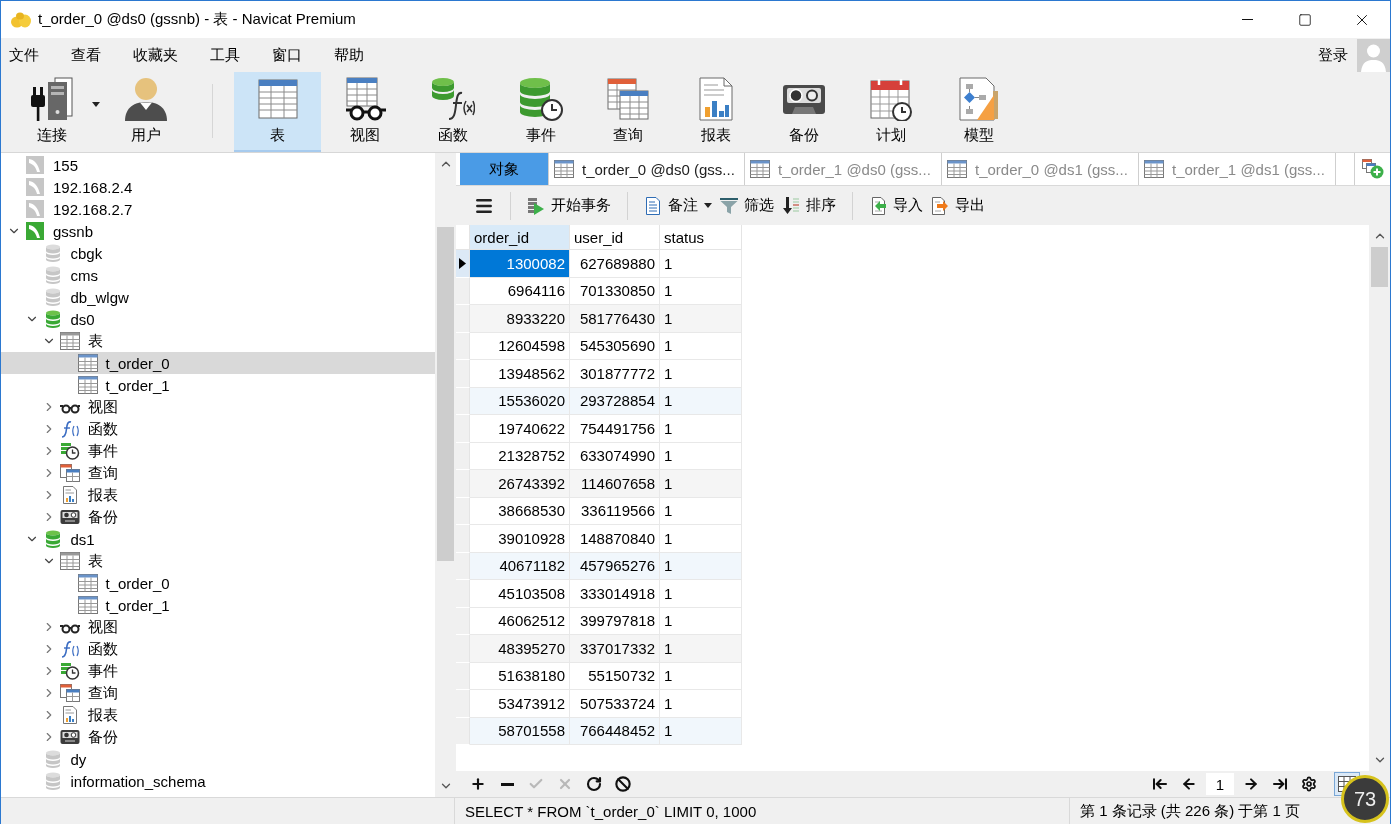 This screenshot has height=824, width=1391. I want to click on table-cell: 754491756, so click(615, 429).